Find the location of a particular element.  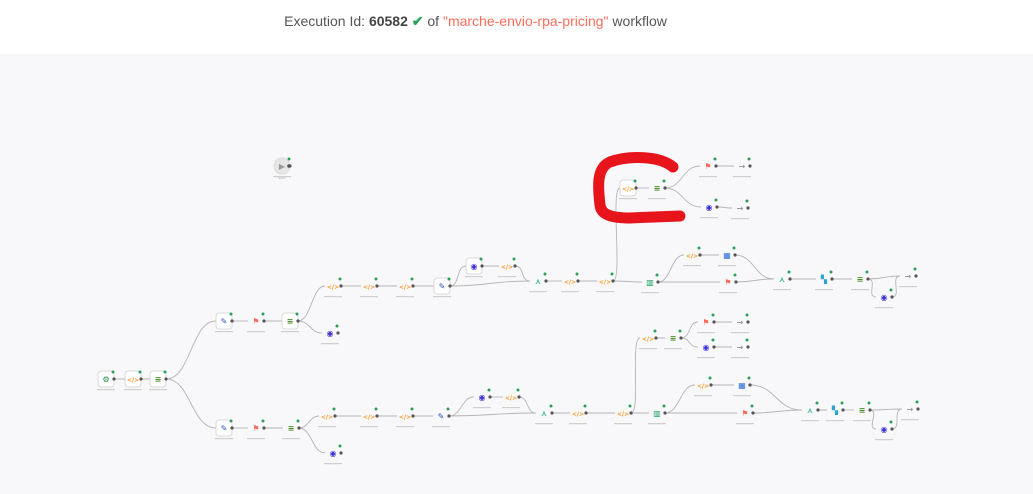

workflow-node: ▥ is located at coordinates (657, 414).